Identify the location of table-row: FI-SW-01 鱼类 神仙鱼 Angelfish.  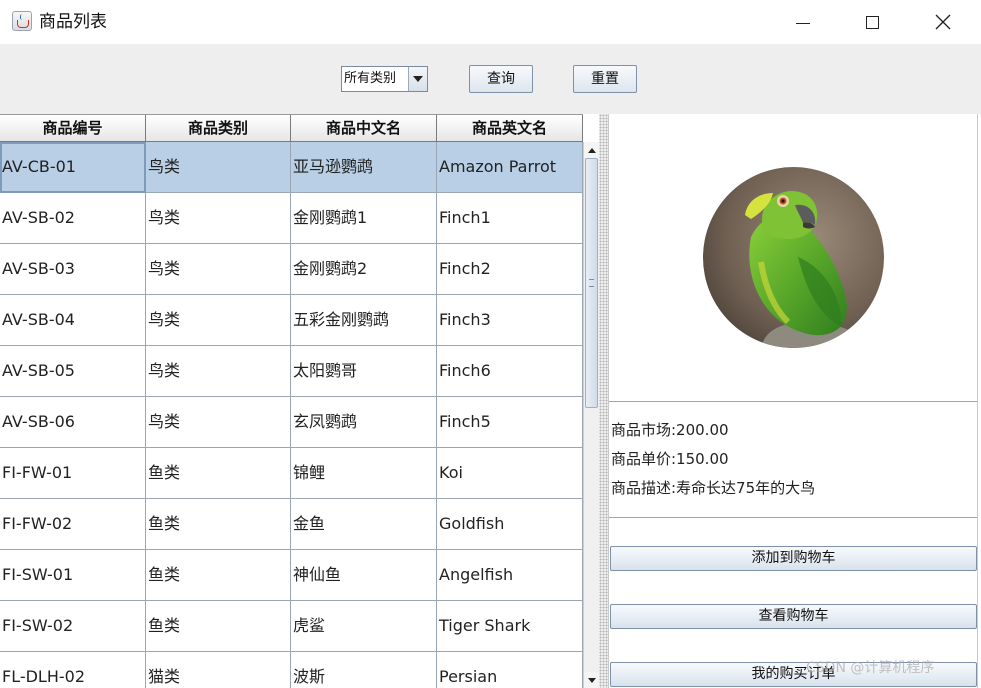
(291, 575).